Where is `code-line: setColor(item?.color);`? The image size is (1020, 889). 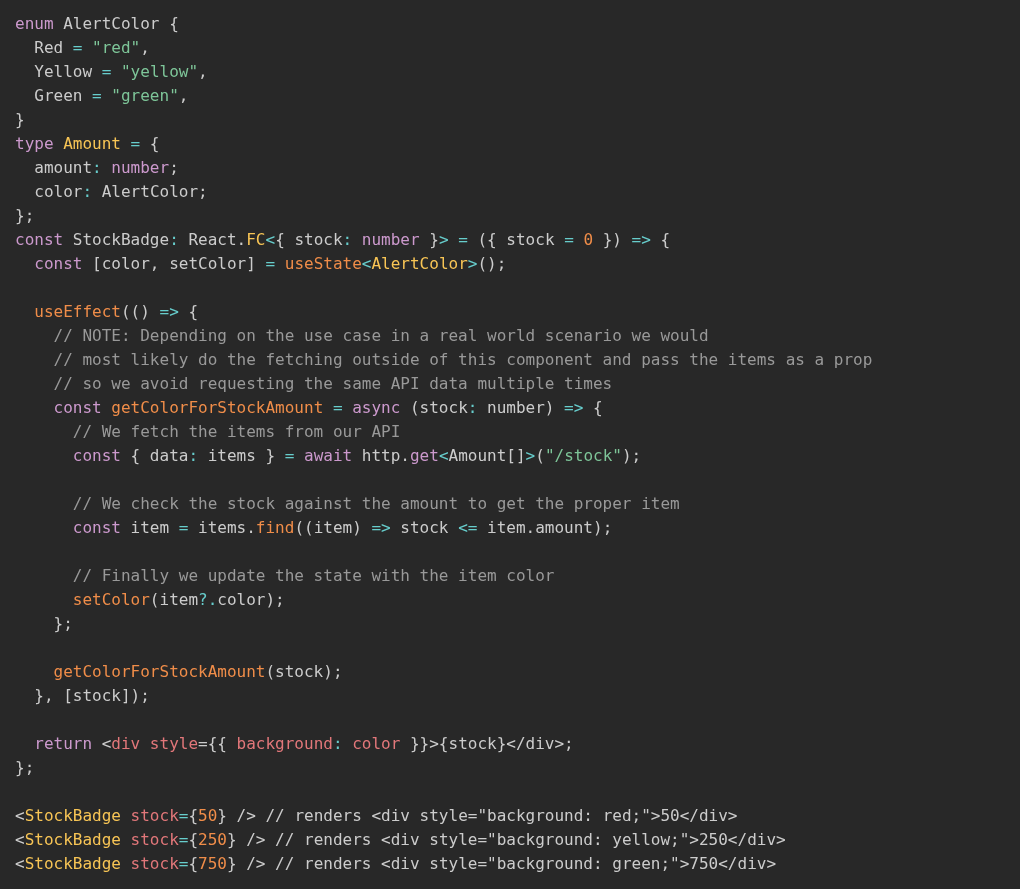
code-line: setColor(item?.color); is located at coordinates (178, 600).